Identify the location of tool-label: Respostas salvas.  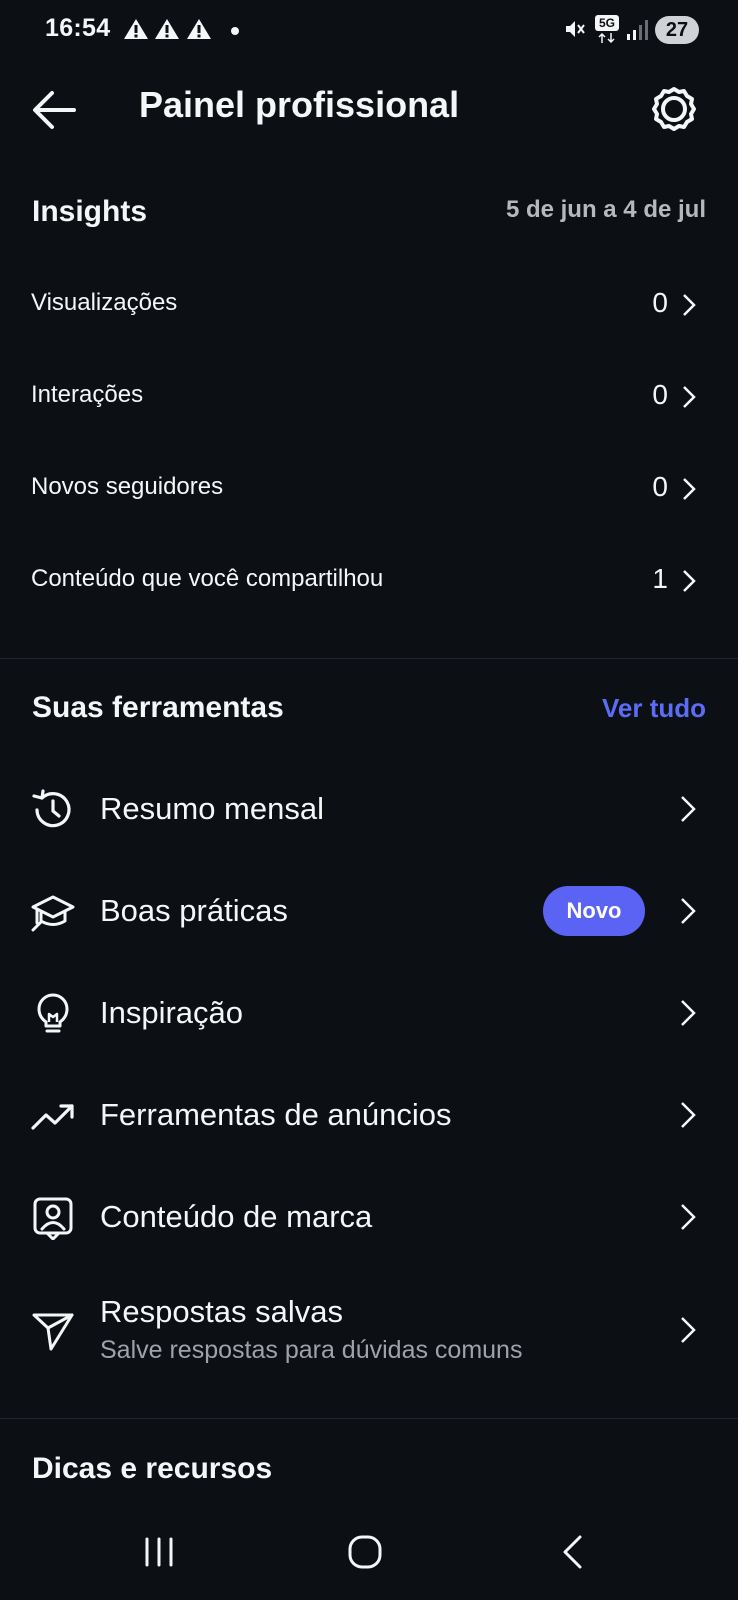
(221, 1311).